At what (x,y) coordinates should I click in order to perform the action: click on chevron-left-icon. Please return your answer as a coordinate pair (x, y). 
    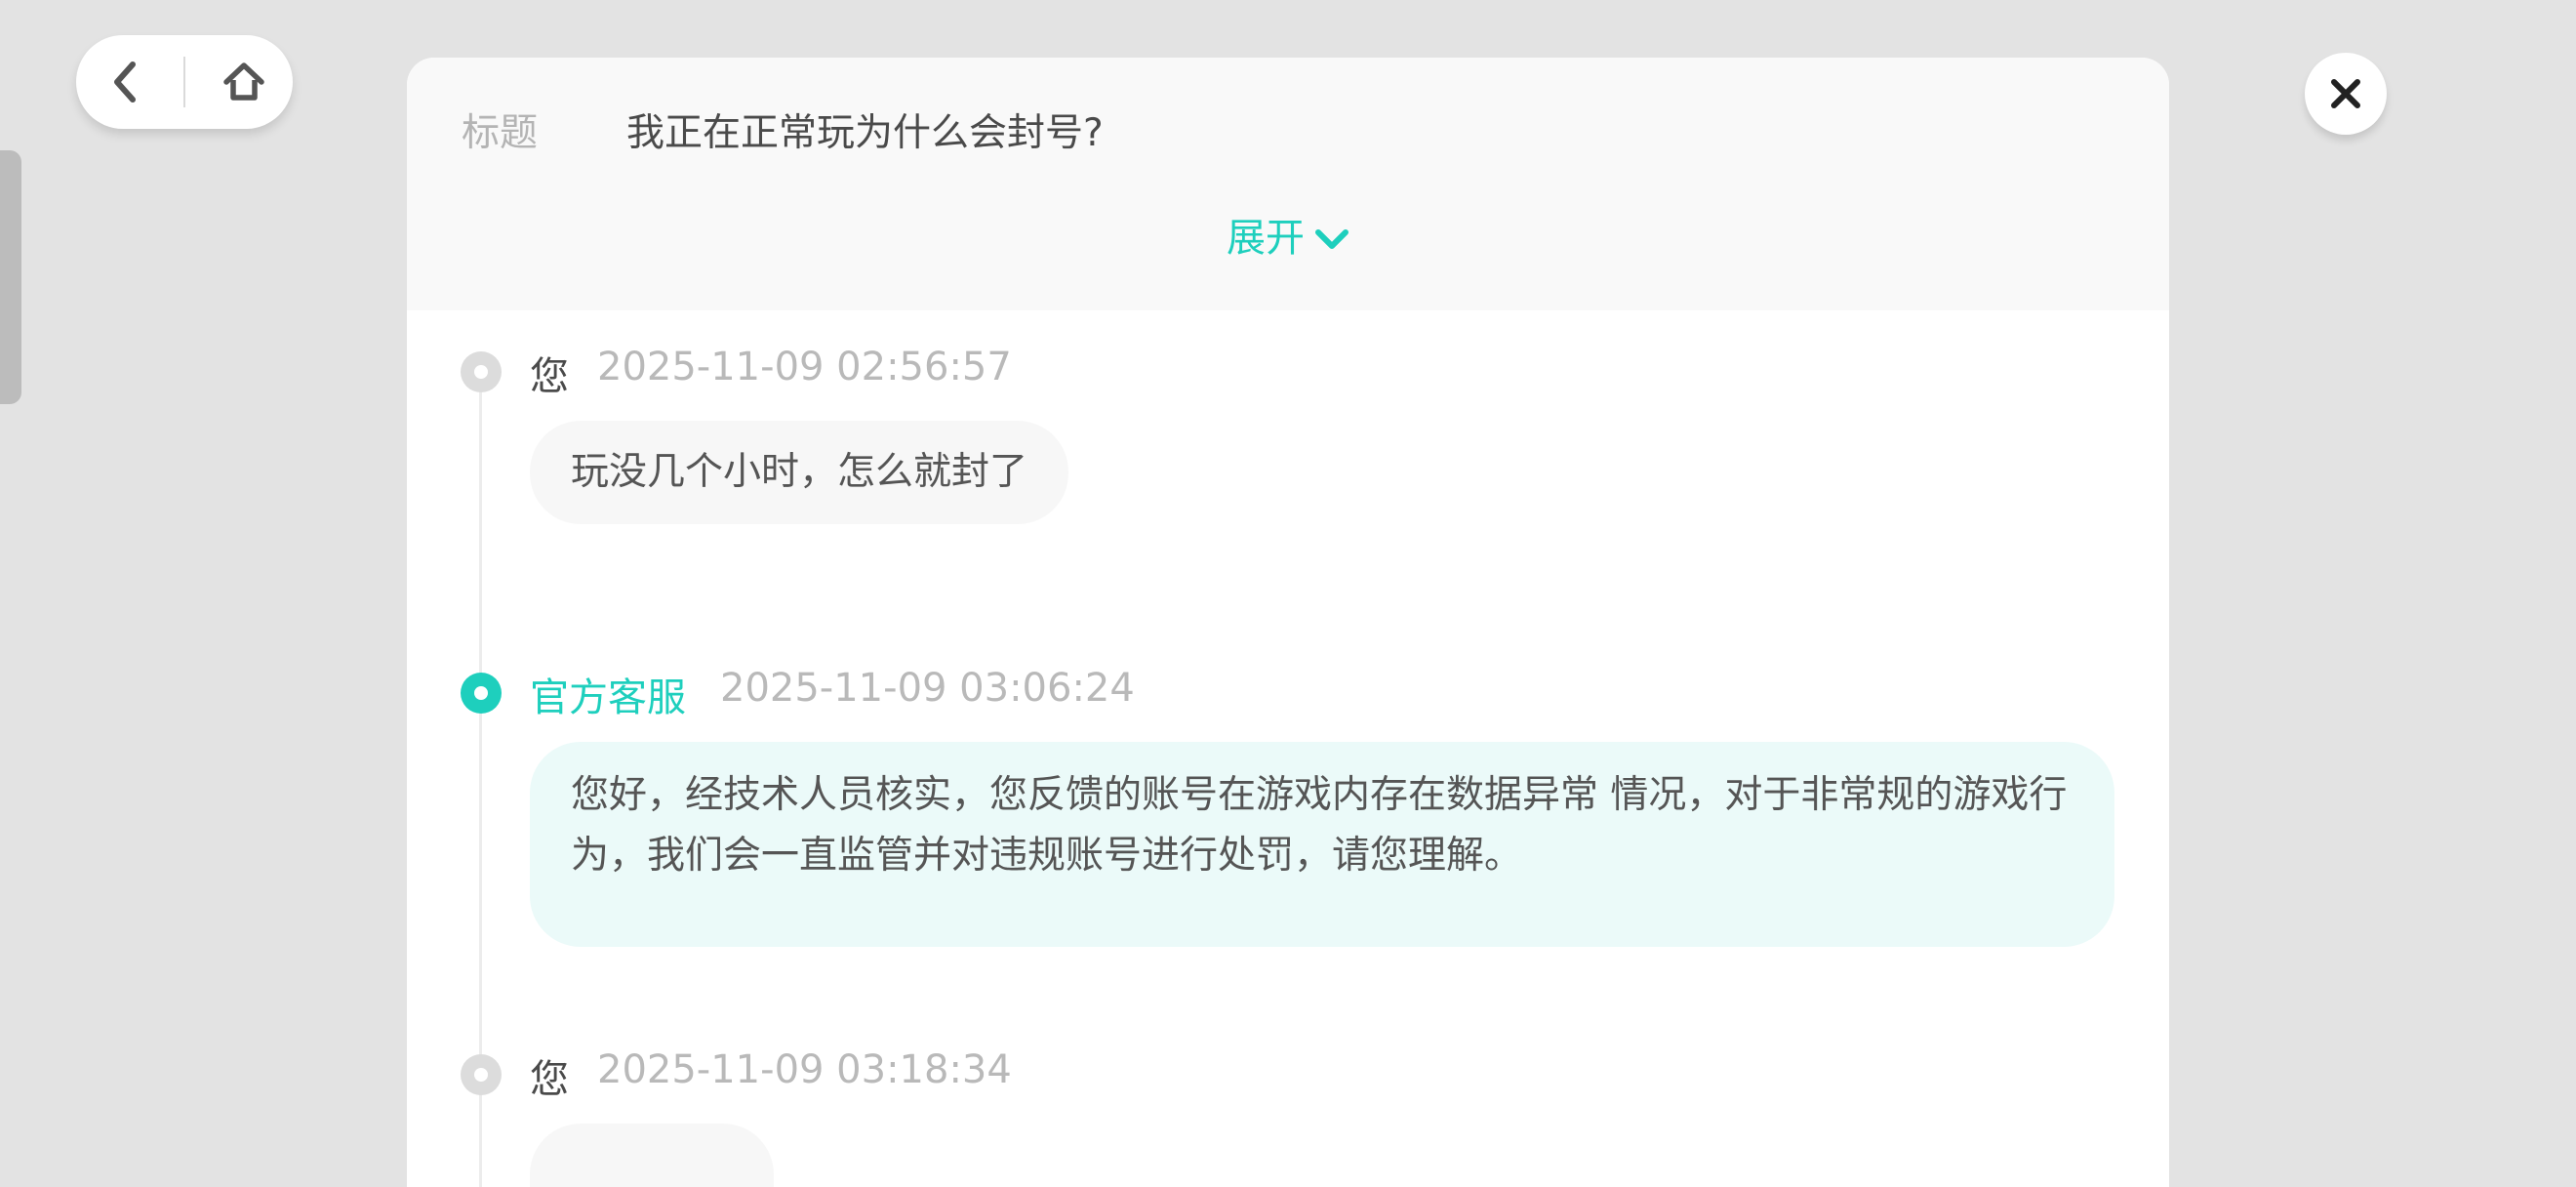
    Looking at the image, I should click on (125, 81).